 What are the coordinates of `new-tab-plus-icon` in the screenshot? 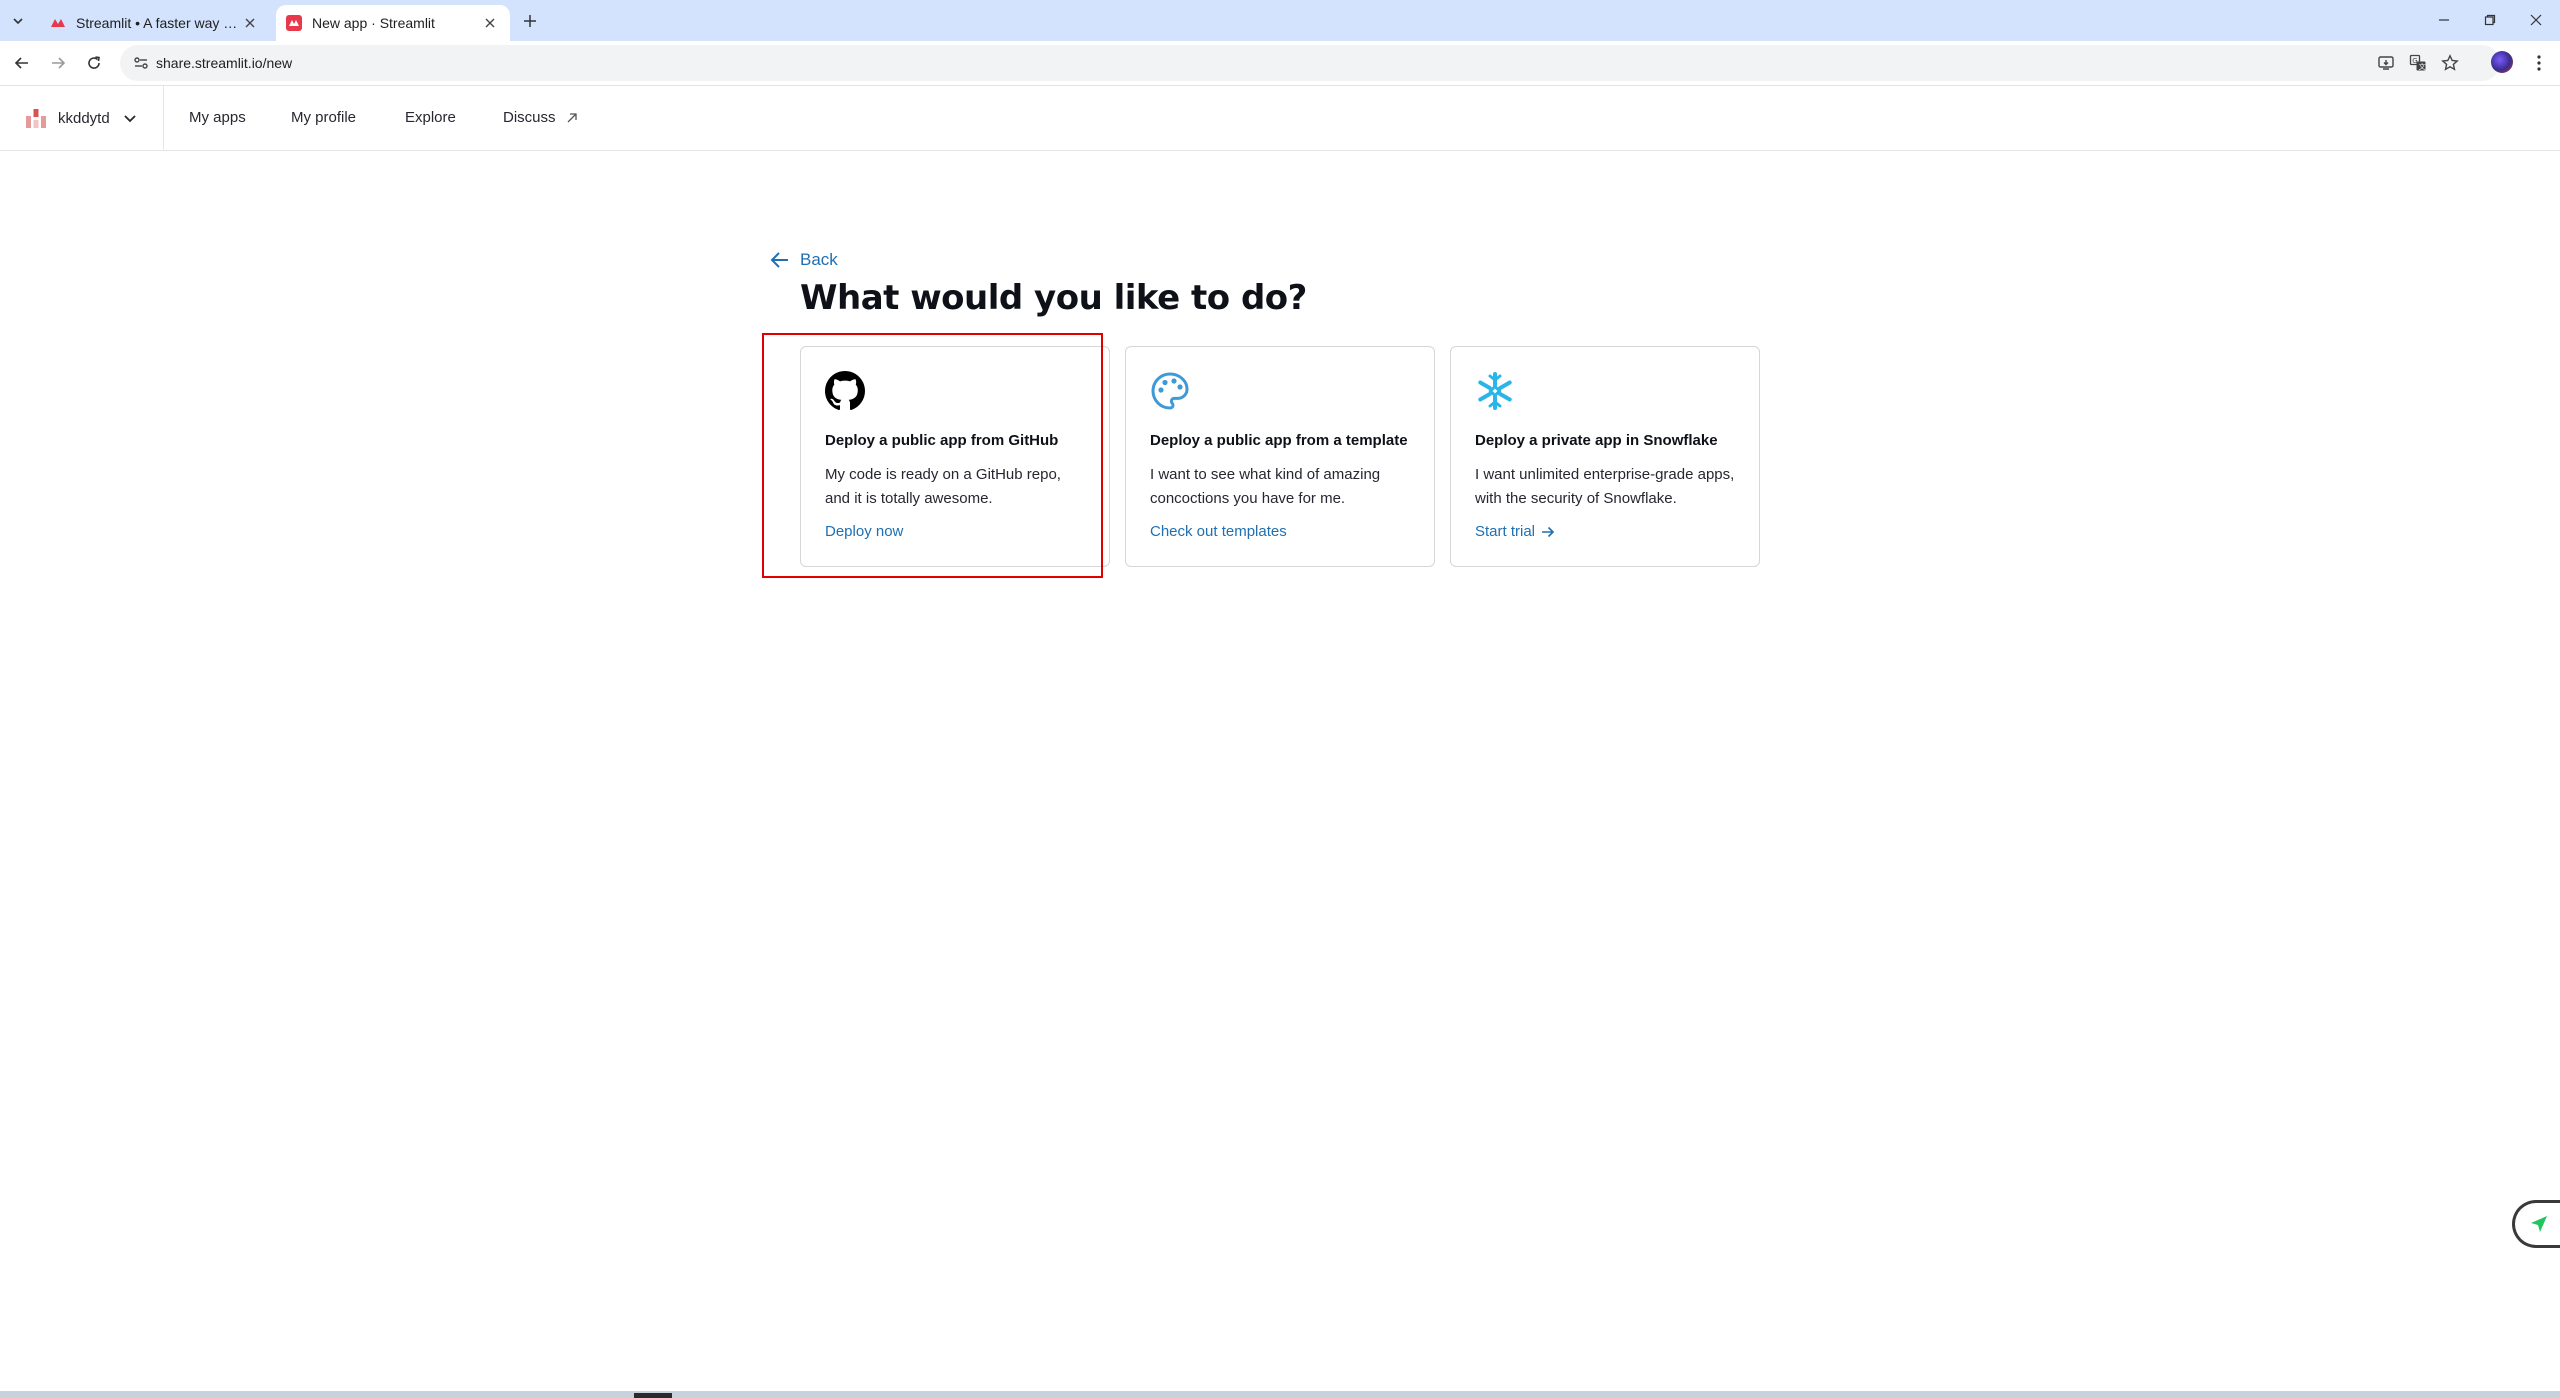 It's located at (530, 21).